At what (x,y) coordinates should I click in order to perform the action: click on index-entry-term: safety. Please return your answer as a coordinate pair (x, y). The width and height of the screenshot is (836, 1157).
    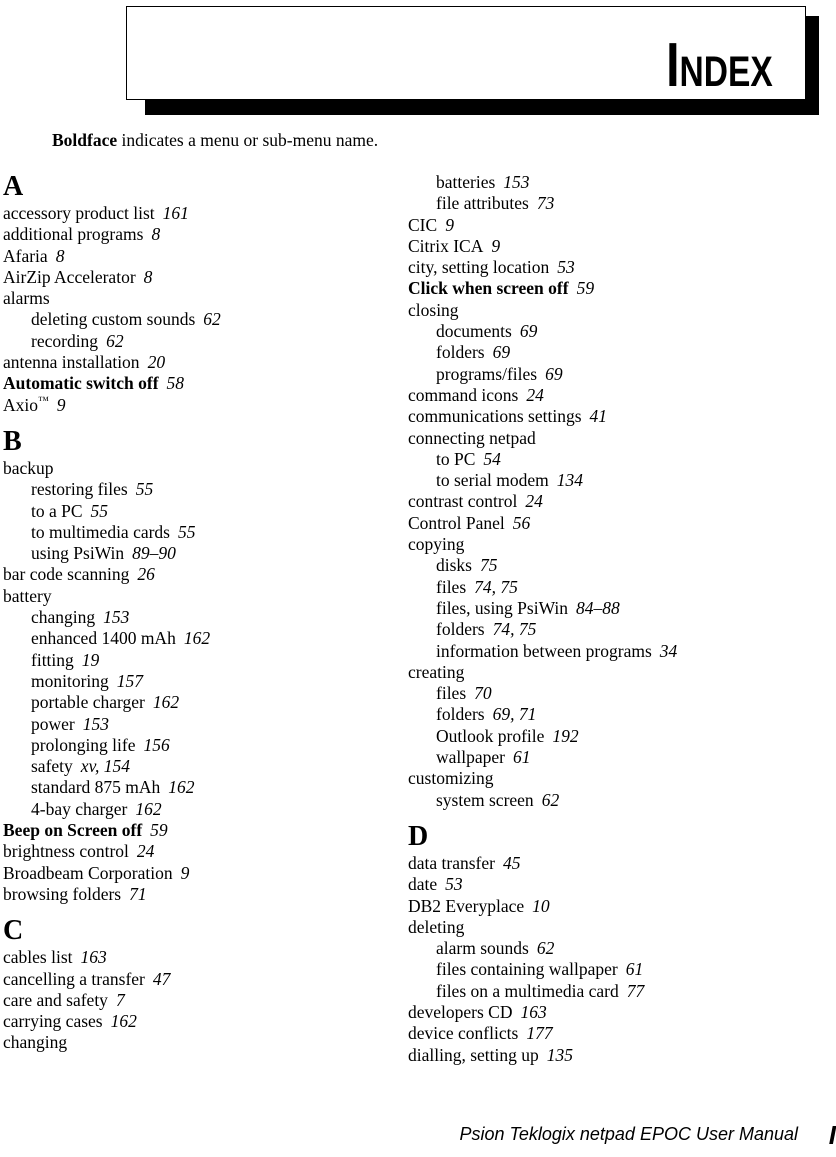
    Looking at the image, I should click on (52, 766).